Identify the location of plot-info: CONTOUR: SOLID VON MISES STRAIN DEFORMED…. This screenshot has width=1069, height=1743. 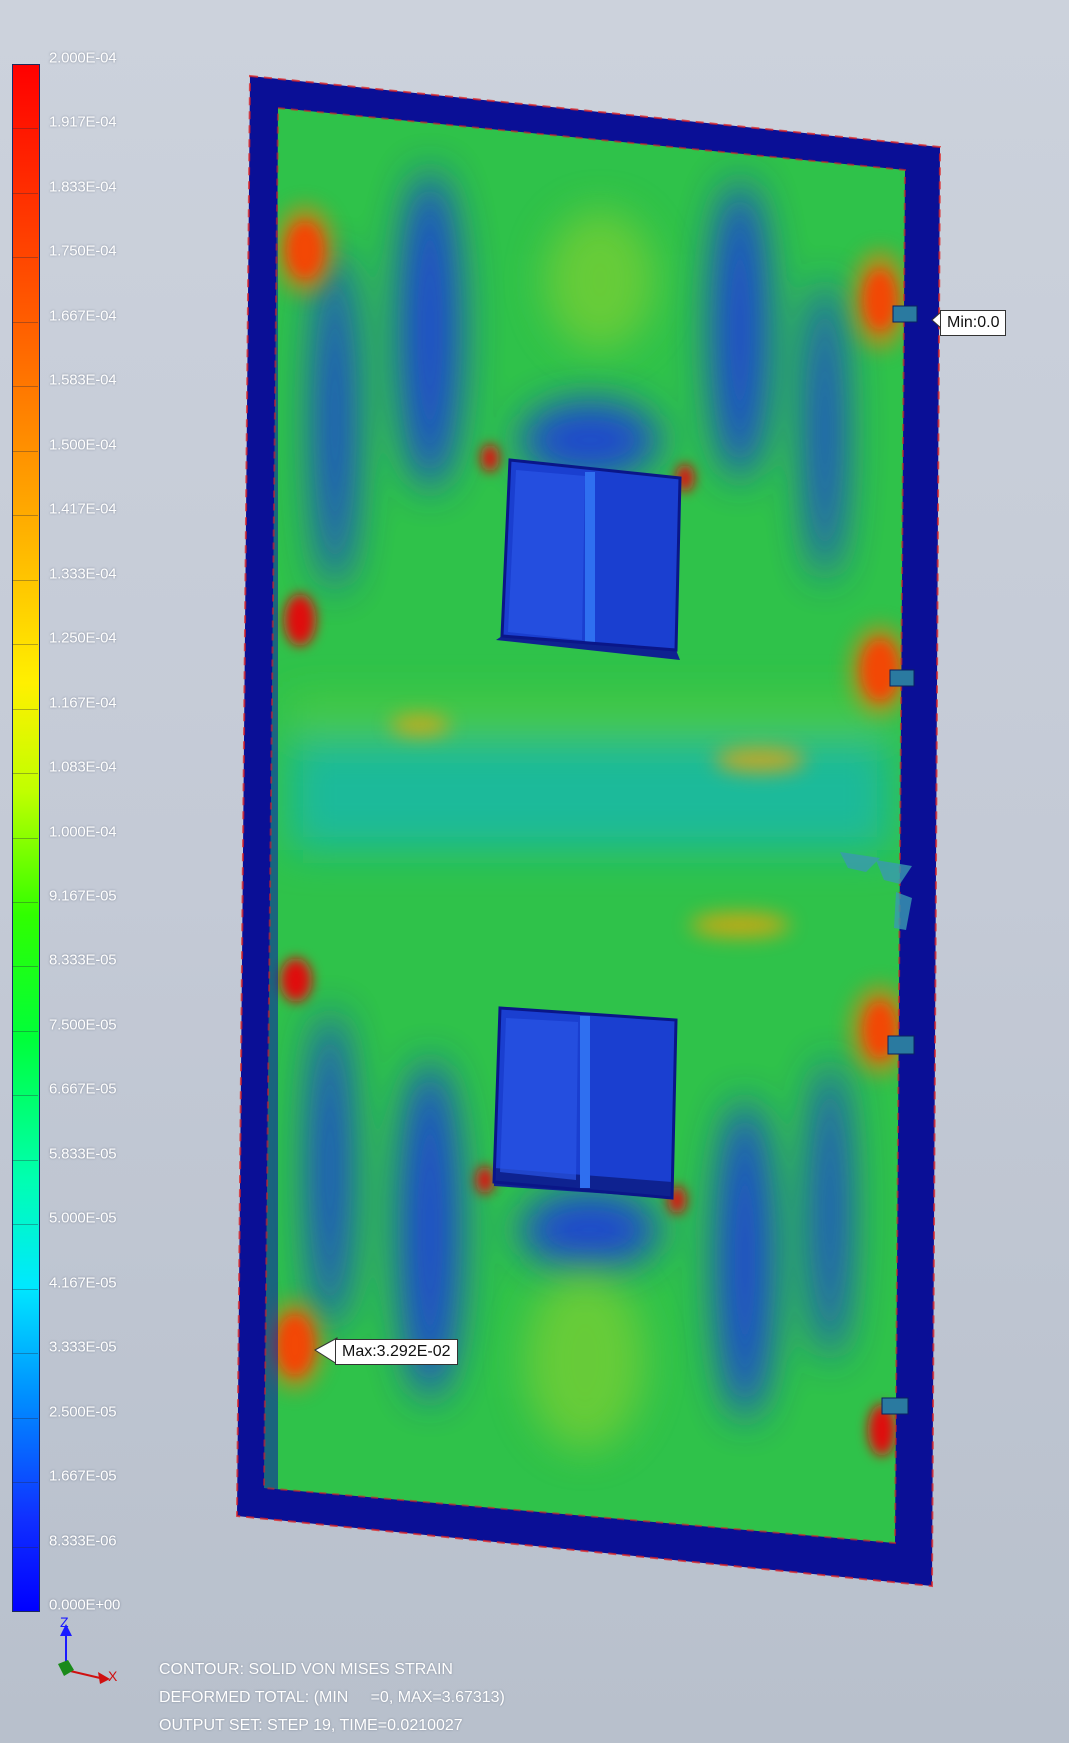
(332, 1698).